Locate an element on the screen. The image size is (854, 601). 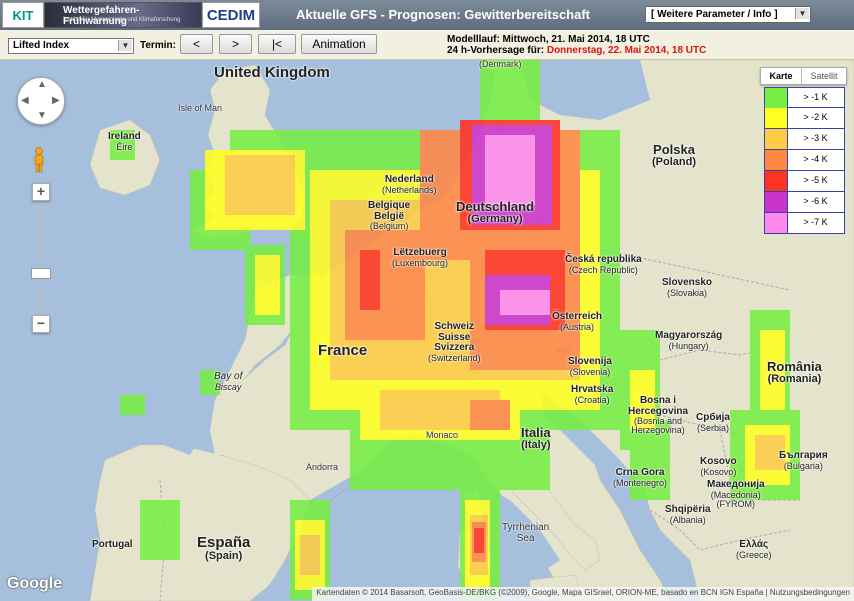
legend-row: > -1 K is located at coordinates (804, 97).